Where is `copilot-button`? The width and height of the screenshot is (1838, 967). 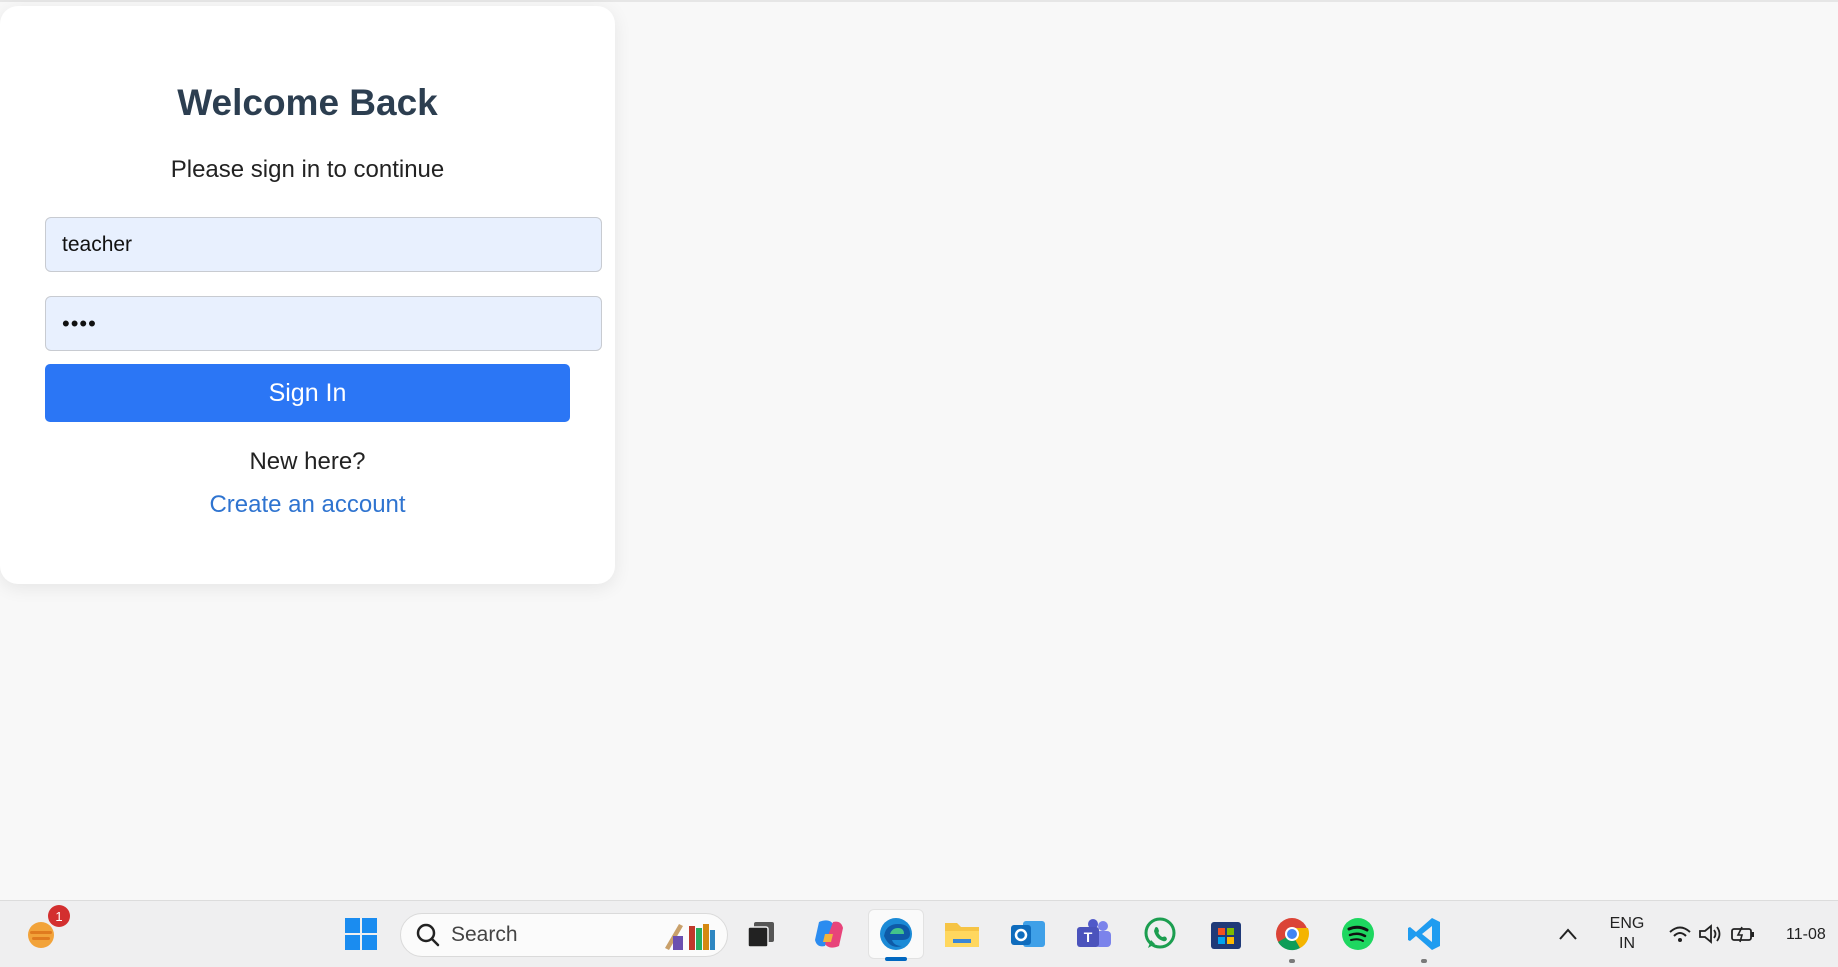
copilot-button is located at coordinates (829, 934).